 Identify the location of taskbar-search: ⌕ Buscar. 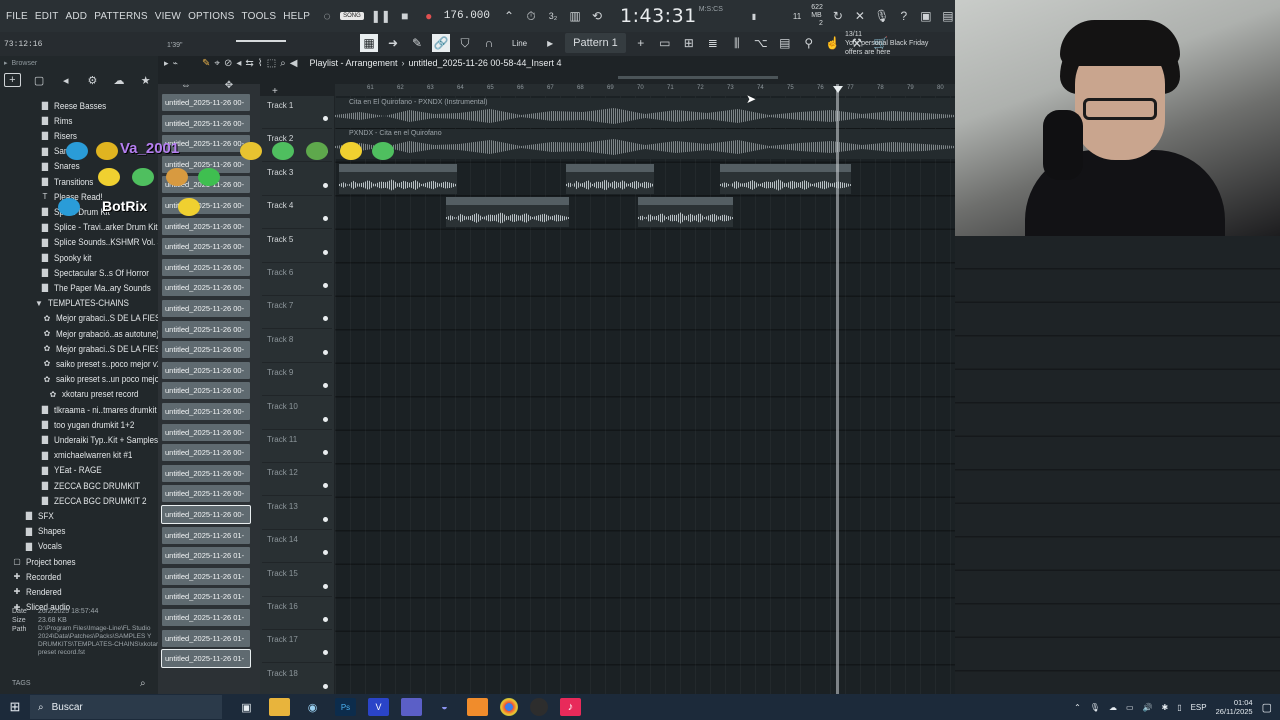
(126, 707).